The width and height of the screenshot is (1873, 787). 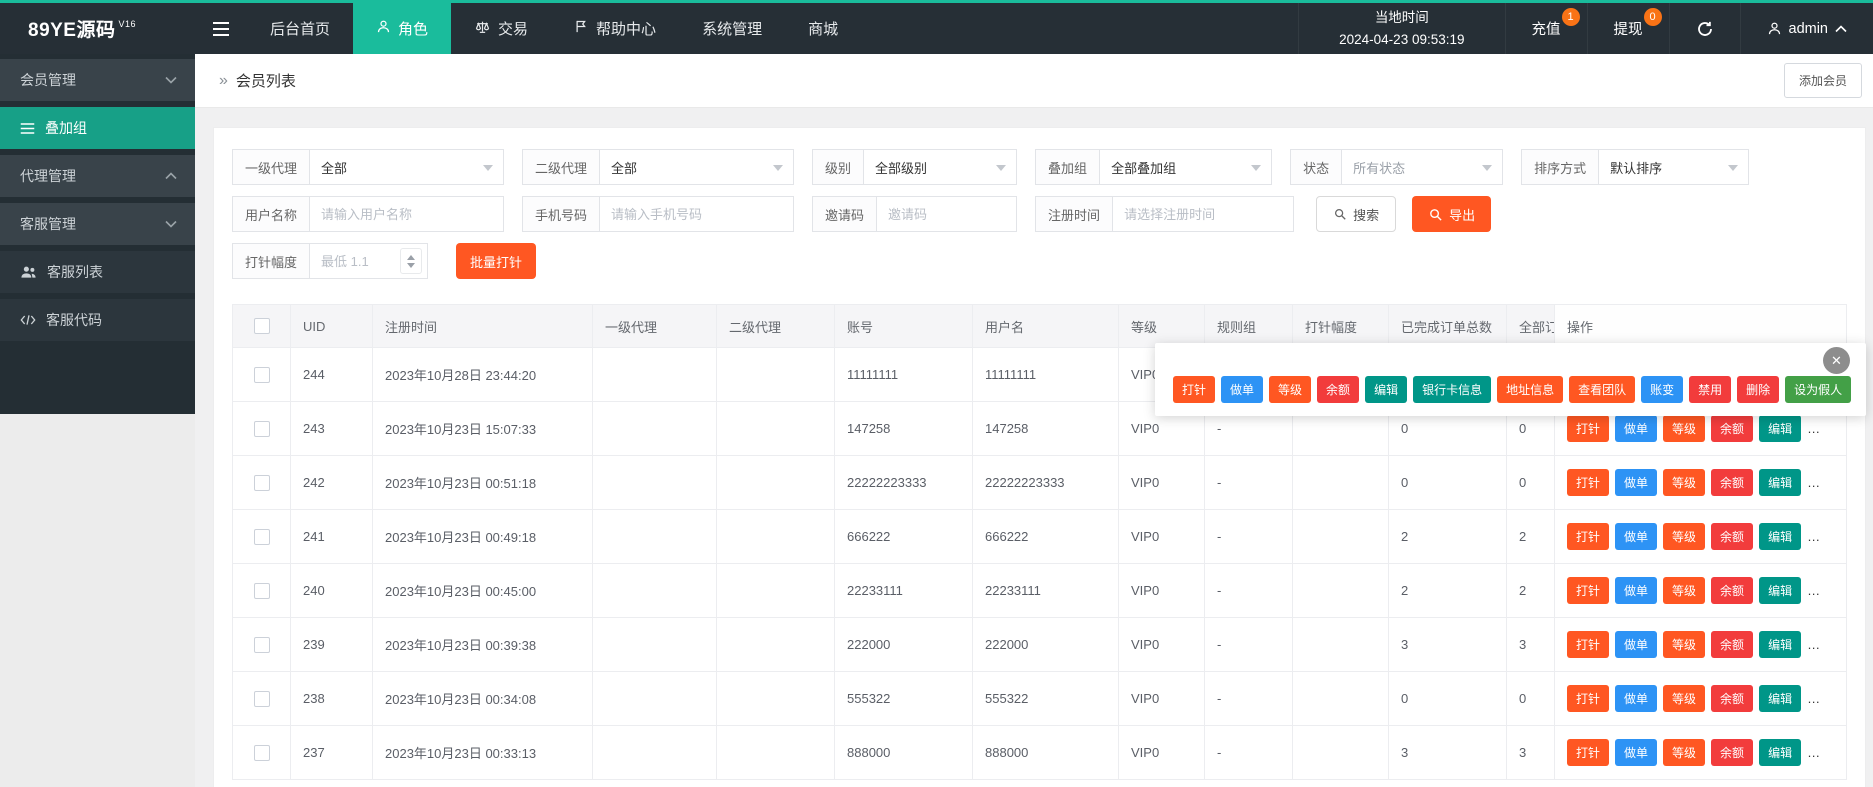 What do you see at coordinates (1733, 168) in the screenshot?
I see `caret-down-icon` at bounding box center [1733, 168].